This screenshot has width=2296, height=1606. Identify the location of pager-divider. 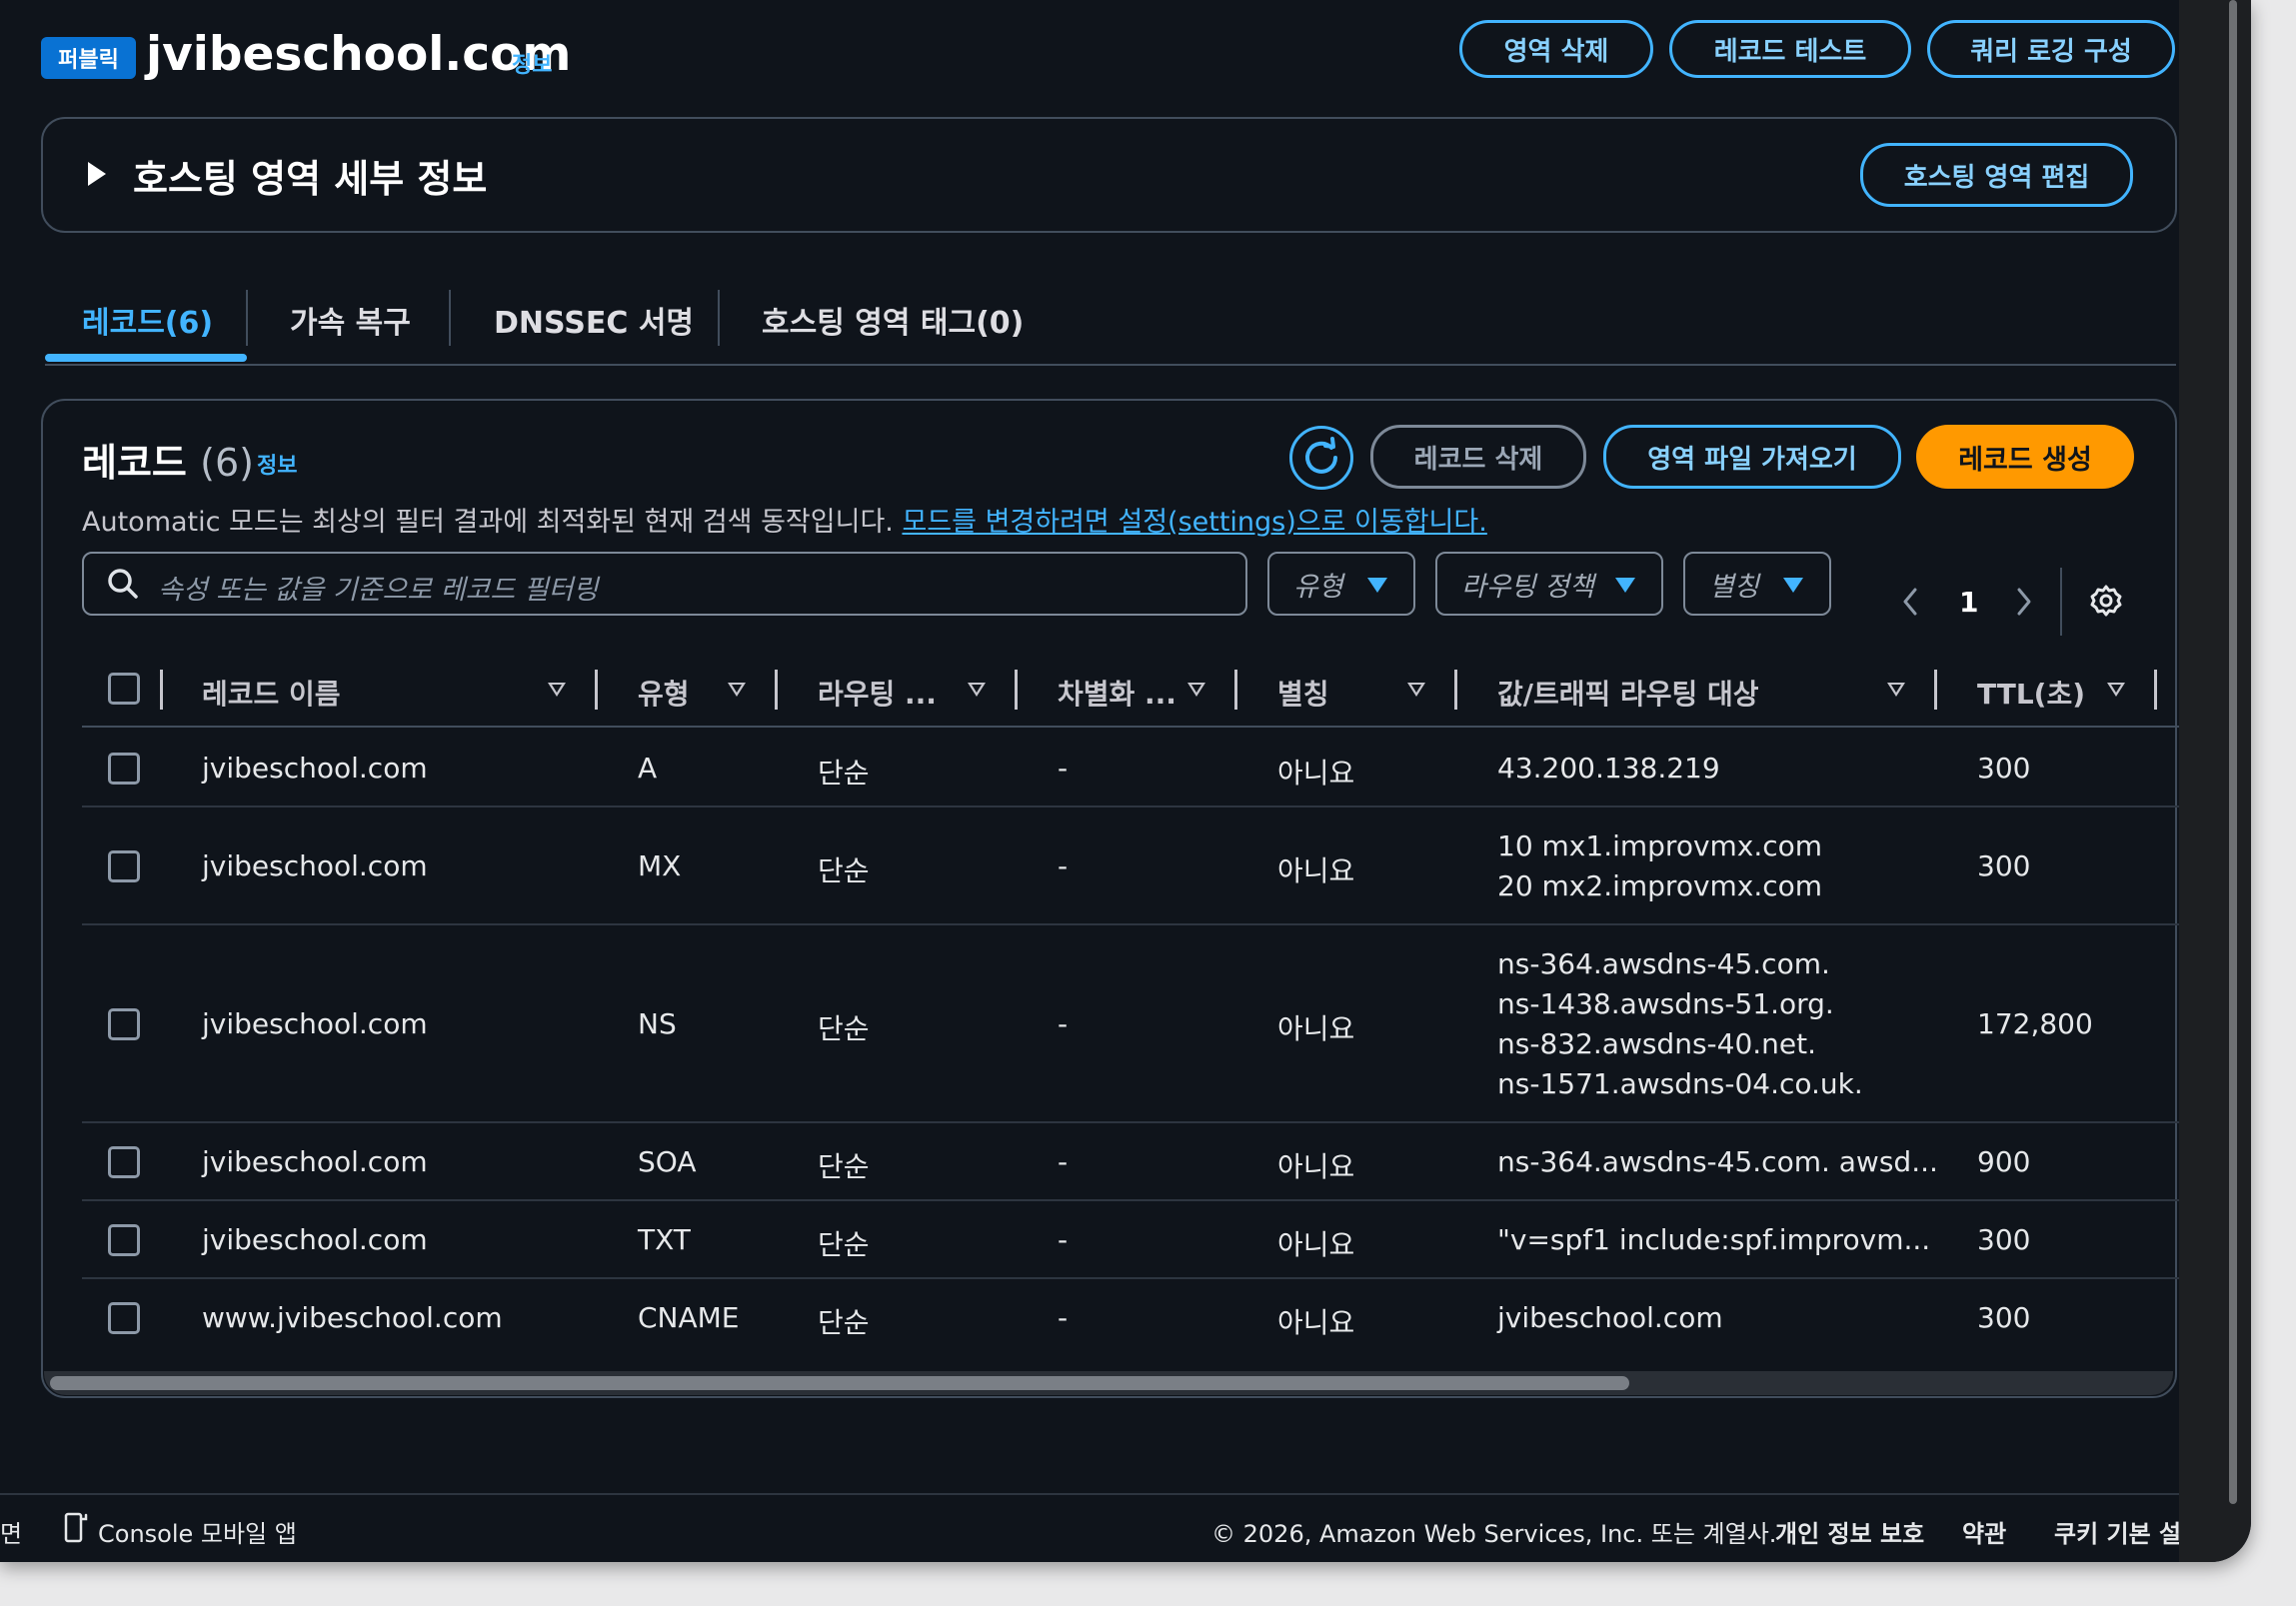
(2061, 602).